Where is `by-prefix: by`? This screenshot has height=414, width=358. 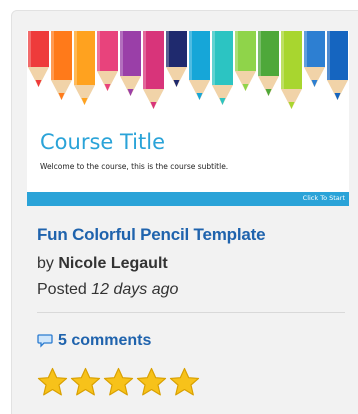
by-prefix: by is located at coordinates (45, 263).